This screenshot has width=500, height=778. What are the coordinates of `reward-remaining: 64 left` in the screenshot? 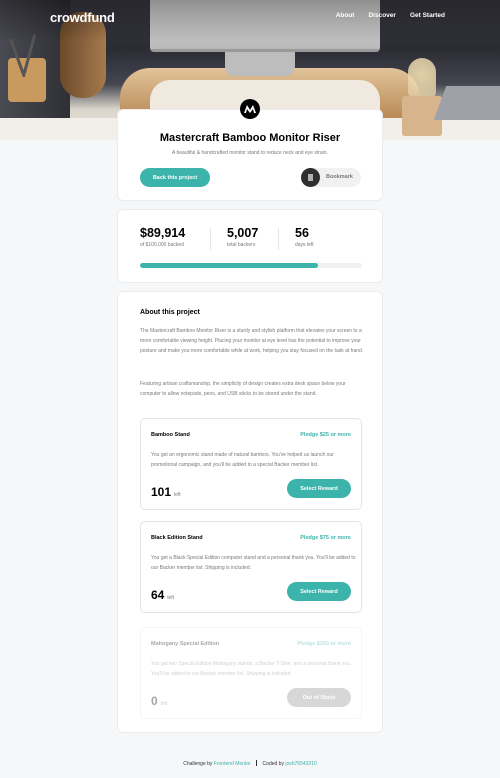 It's located at (162, 595).